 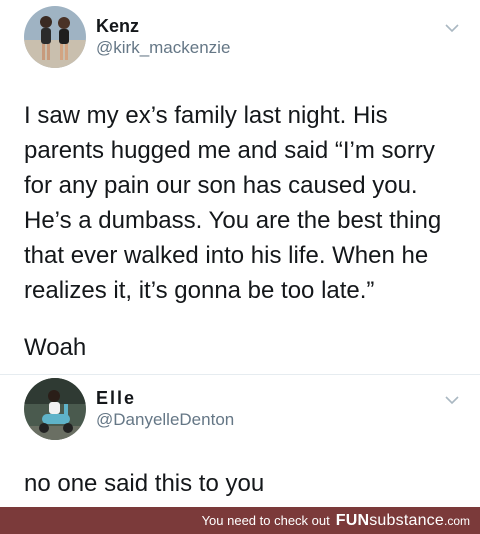 I want to click on tweet-author: Kenz @kirk_mackenzie, so click(x=163, y=37).